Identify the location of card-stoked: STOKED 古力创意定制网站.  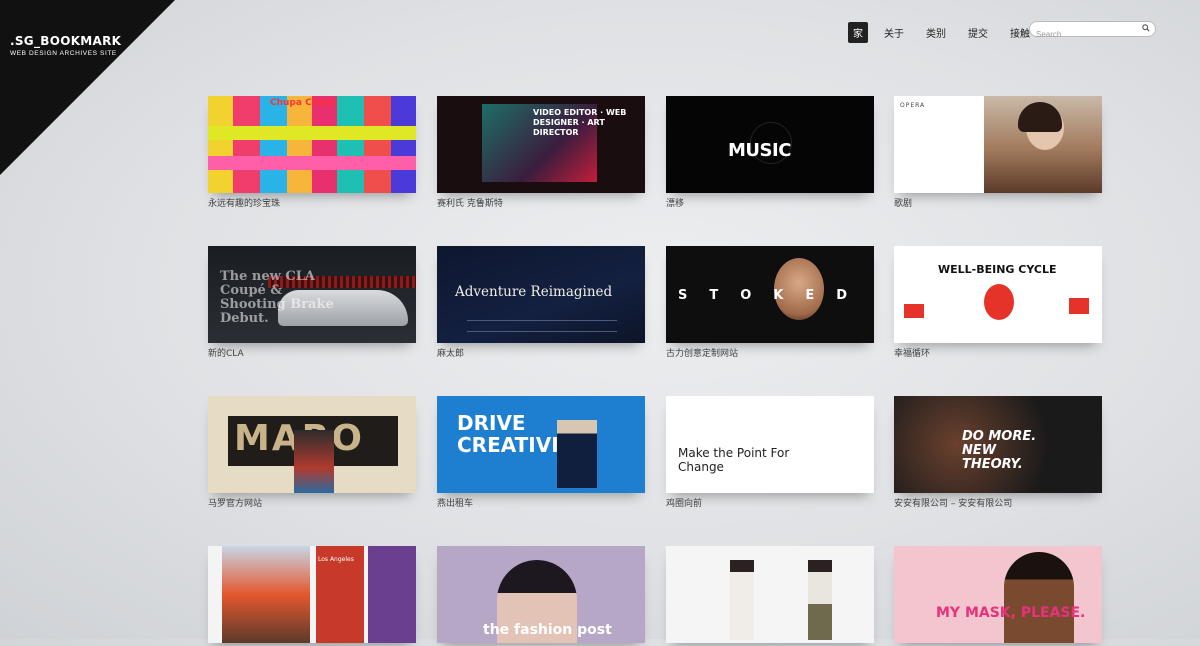
(770, 302).